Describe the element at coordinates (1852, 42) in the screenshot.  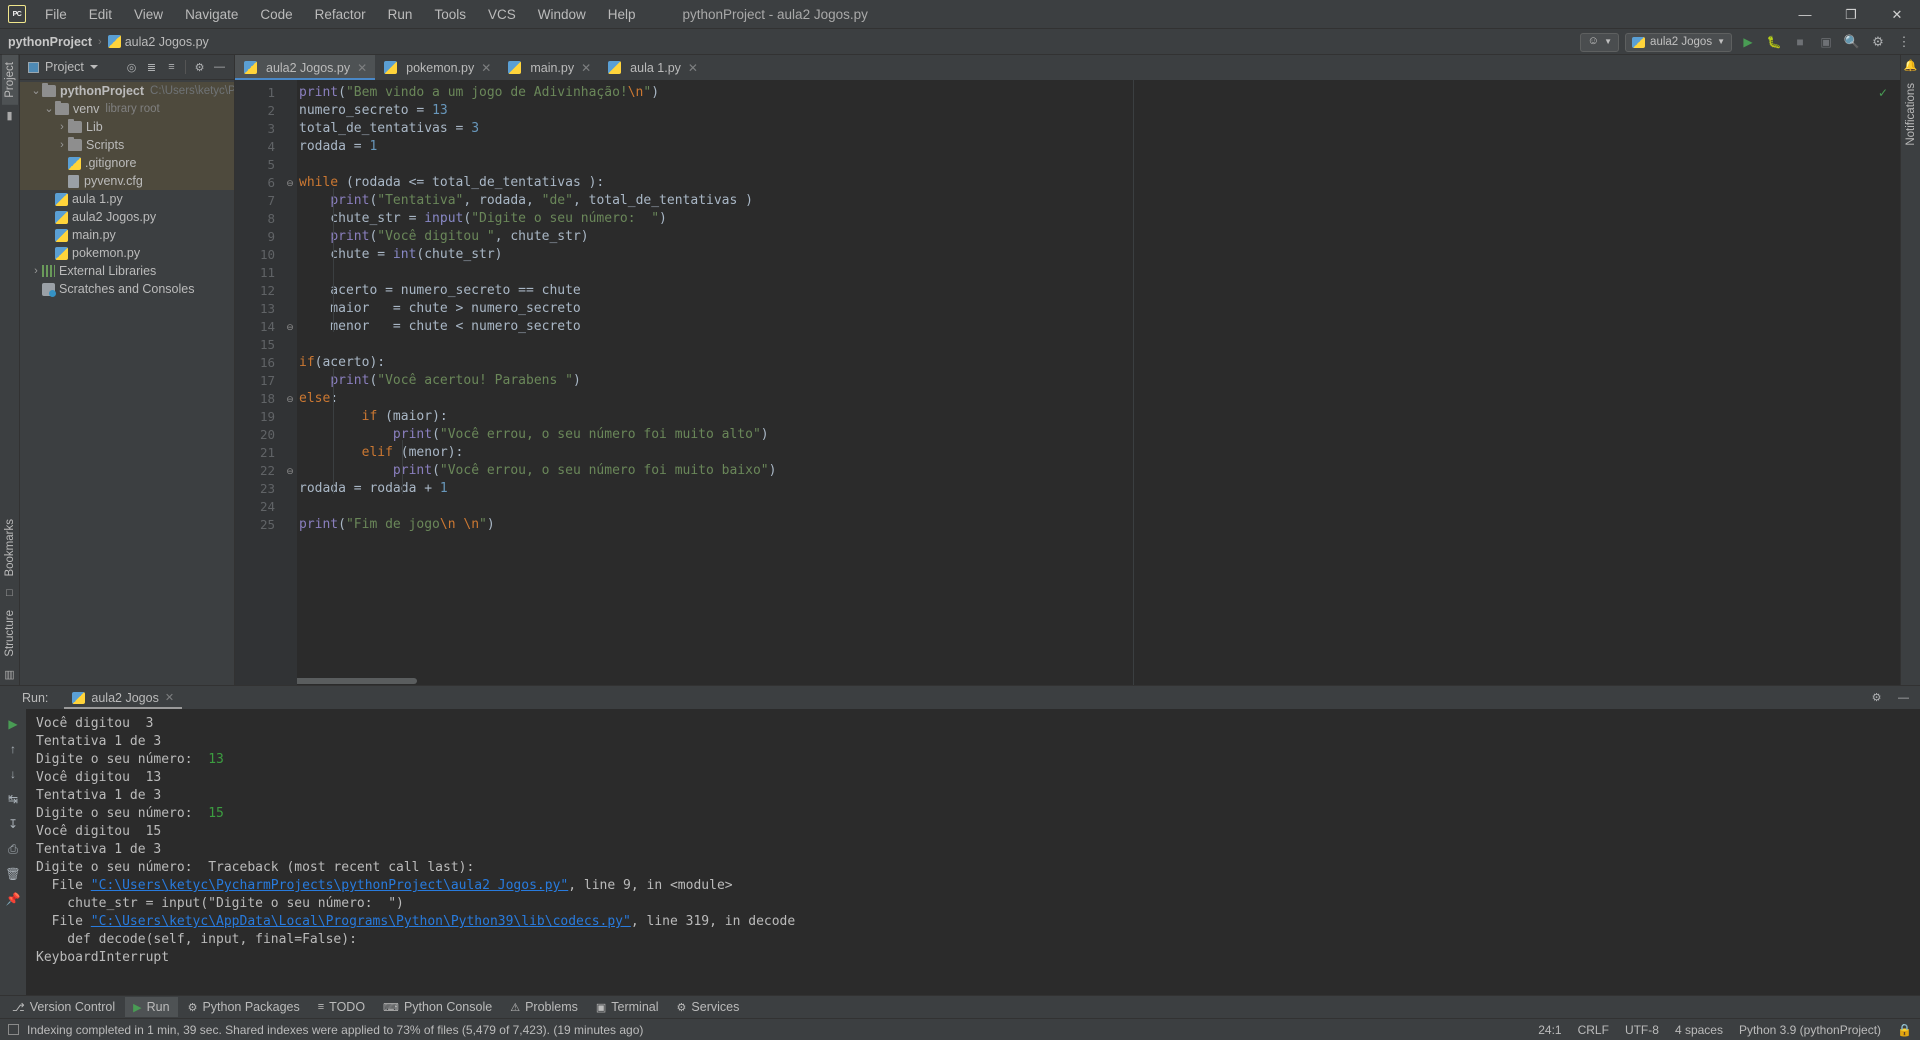
I see `search-icon: 🔍` at that location.